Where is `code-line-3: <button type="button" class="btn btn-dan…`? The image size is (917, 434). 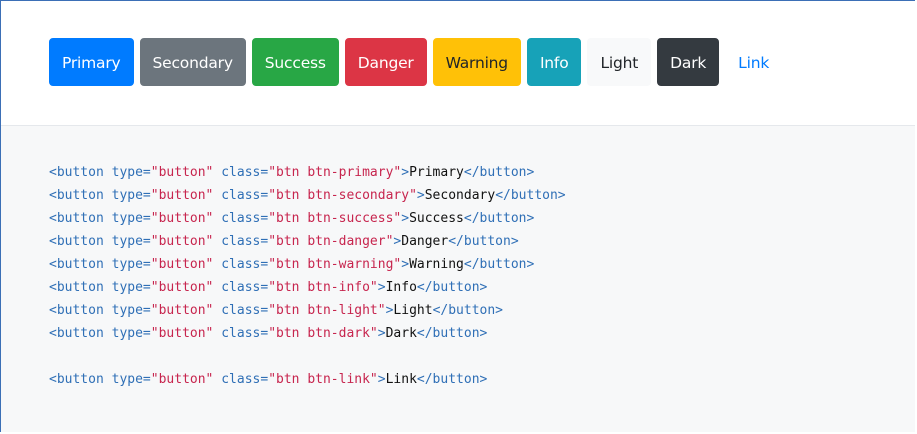
code-line-3: <button type="button" class="btn btn-dan… is located at coordinates (307, 241).